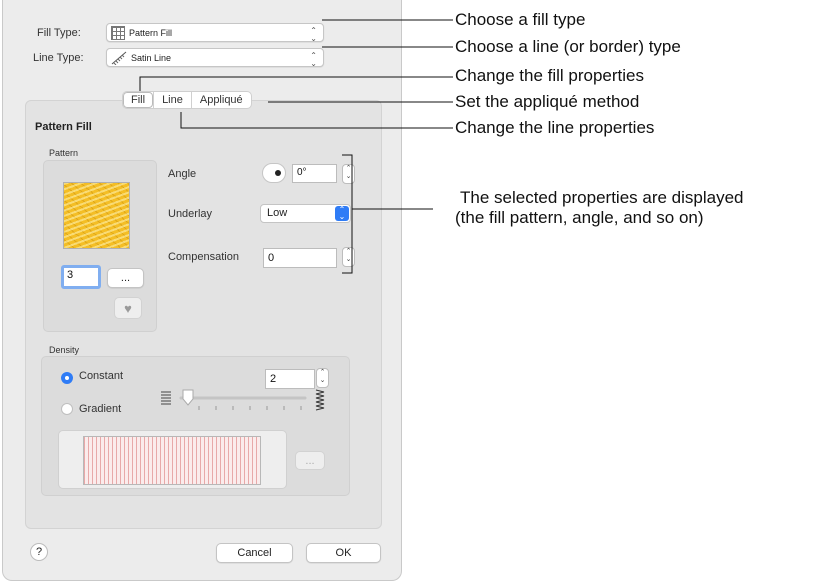 The width and height of the screenshot is (833, 582). What do you see at coordinates (602, 197) in the screenshot?
I see `callout-selected-properties-1: The selected properties are displayed` at bounding box center [602, 197].